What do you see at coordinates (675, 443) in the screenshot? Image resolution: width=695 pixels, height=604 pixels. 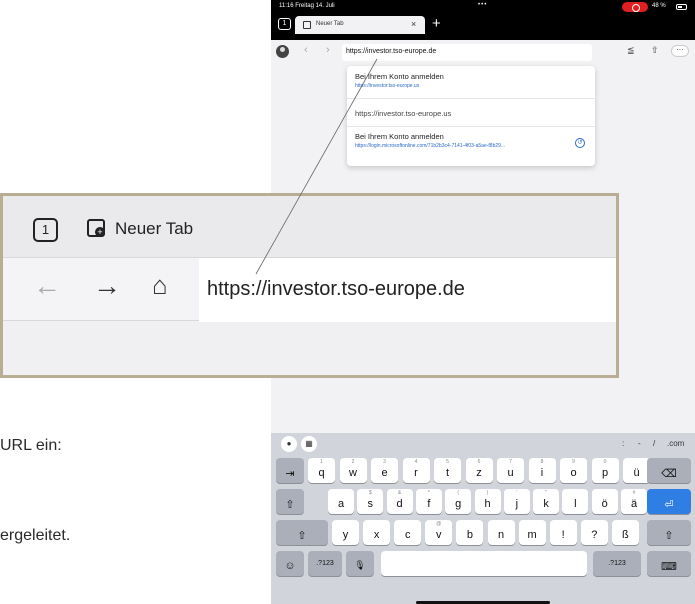 I see `dotcom-shortcut: .com` at bounding box center [675, 443].